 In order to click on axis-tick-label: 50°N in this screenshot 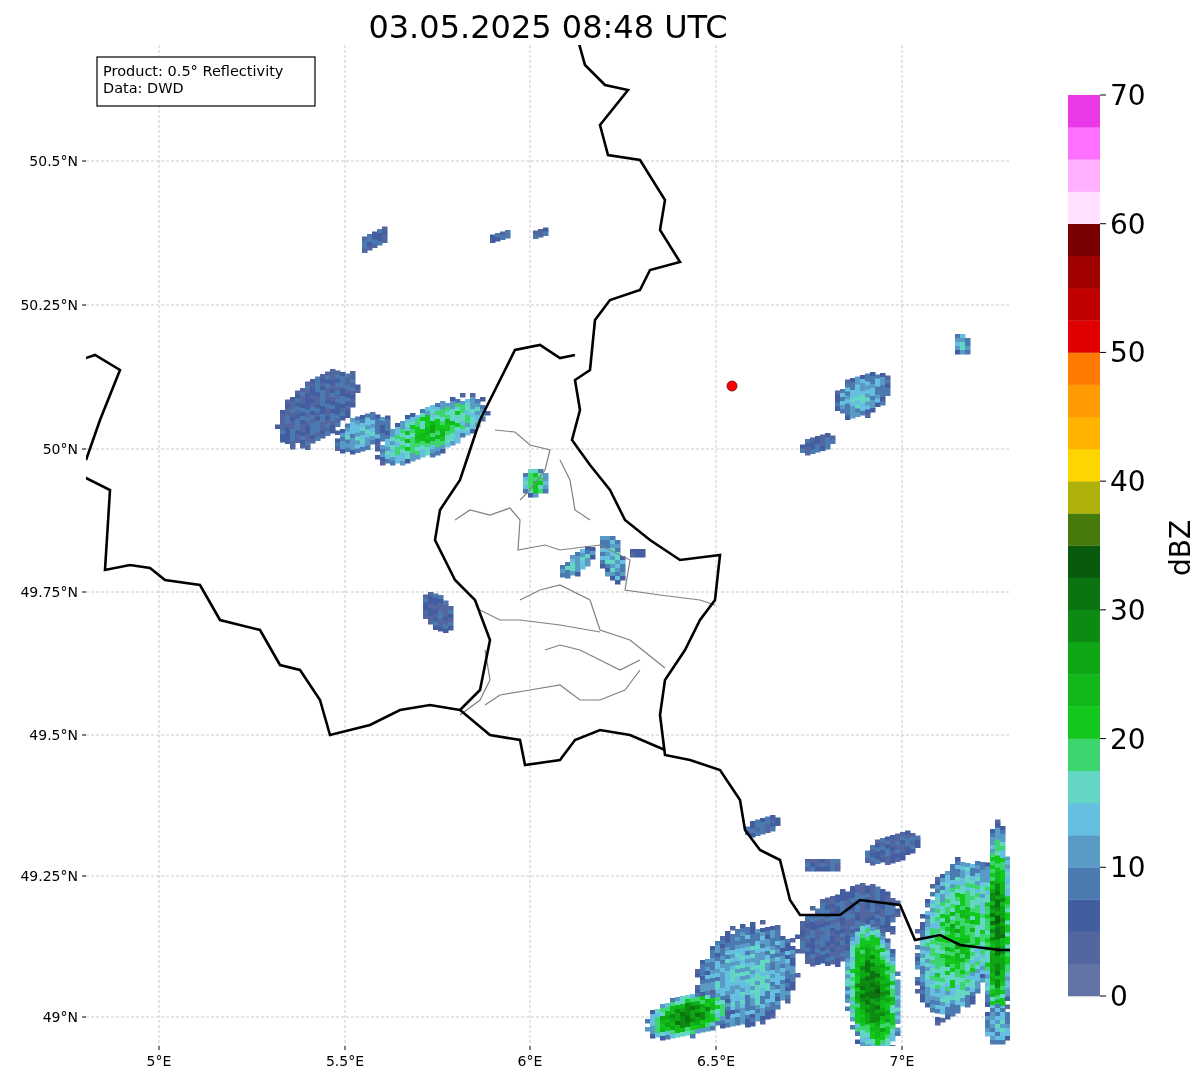, I will do `click(60, 449)`.